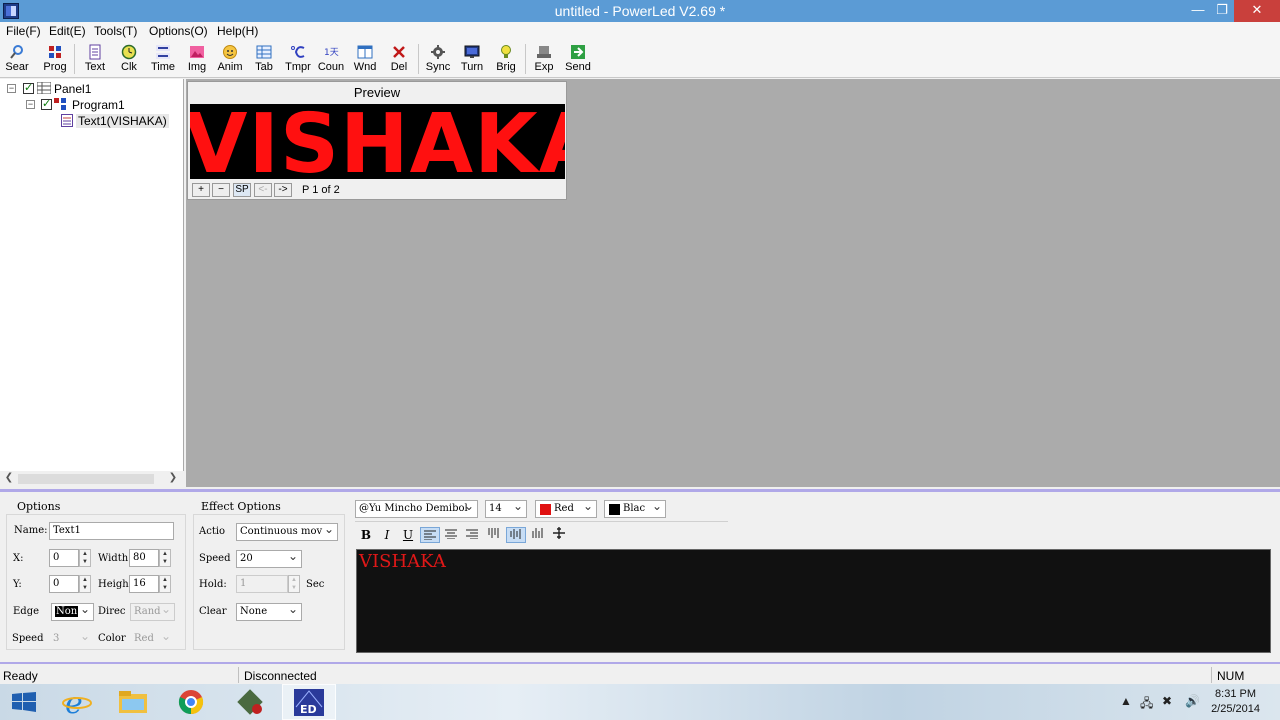  I want to click on height-stepper: ▲ ▼, so click(165, 584).